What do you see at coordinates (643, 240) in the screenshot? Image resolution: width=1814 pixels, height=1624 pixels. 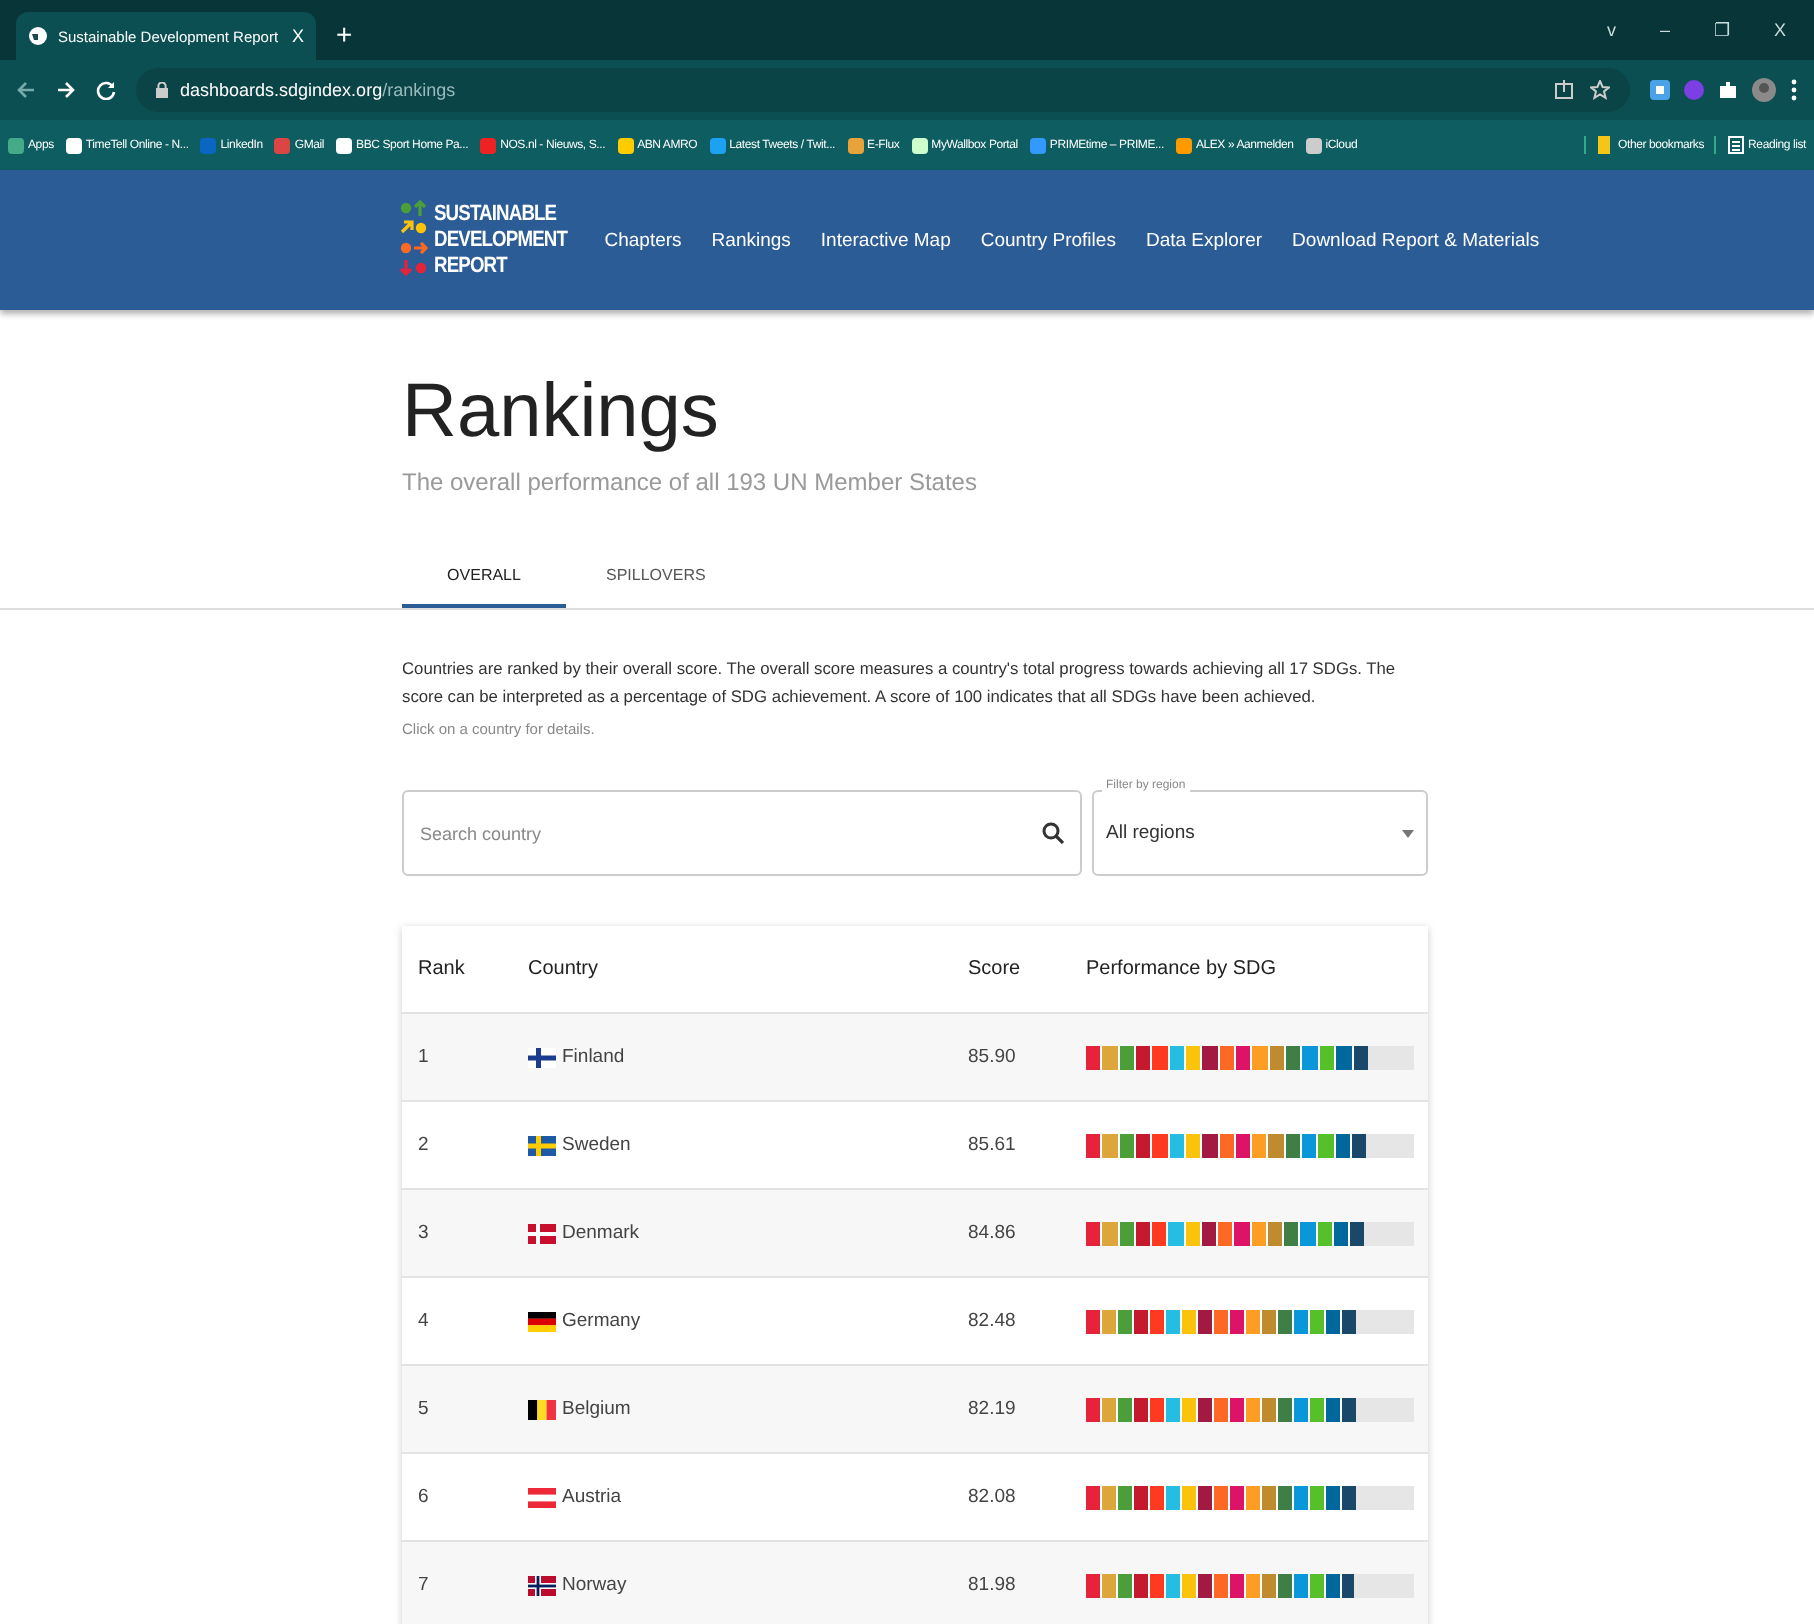 I see `nav-link: Chapters` at bounding box center [643, 240].